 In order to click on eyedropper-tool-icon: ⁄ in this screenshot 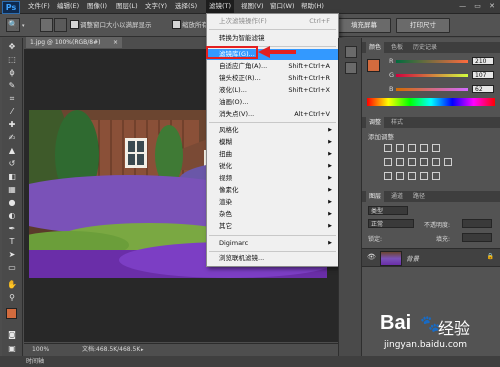, I will do `click(12, 112)`.